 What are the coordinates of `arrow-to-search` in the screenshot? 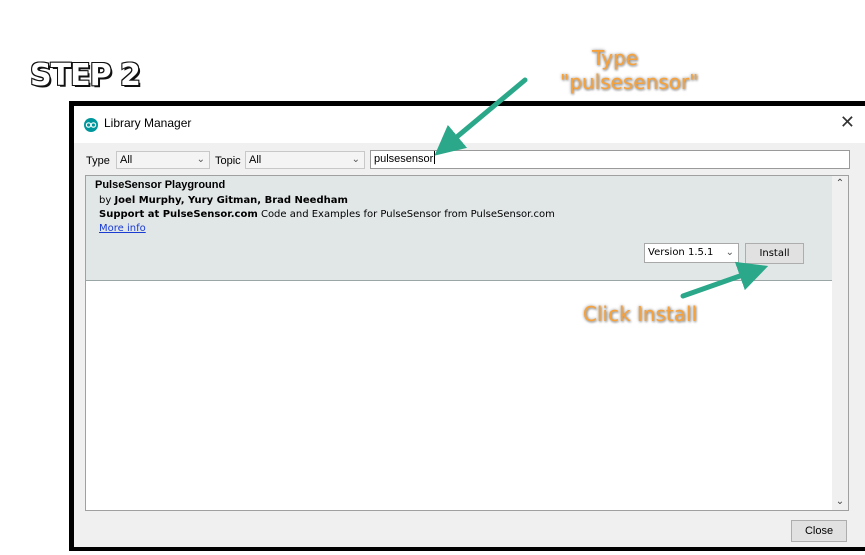 It's located at (481, 116).